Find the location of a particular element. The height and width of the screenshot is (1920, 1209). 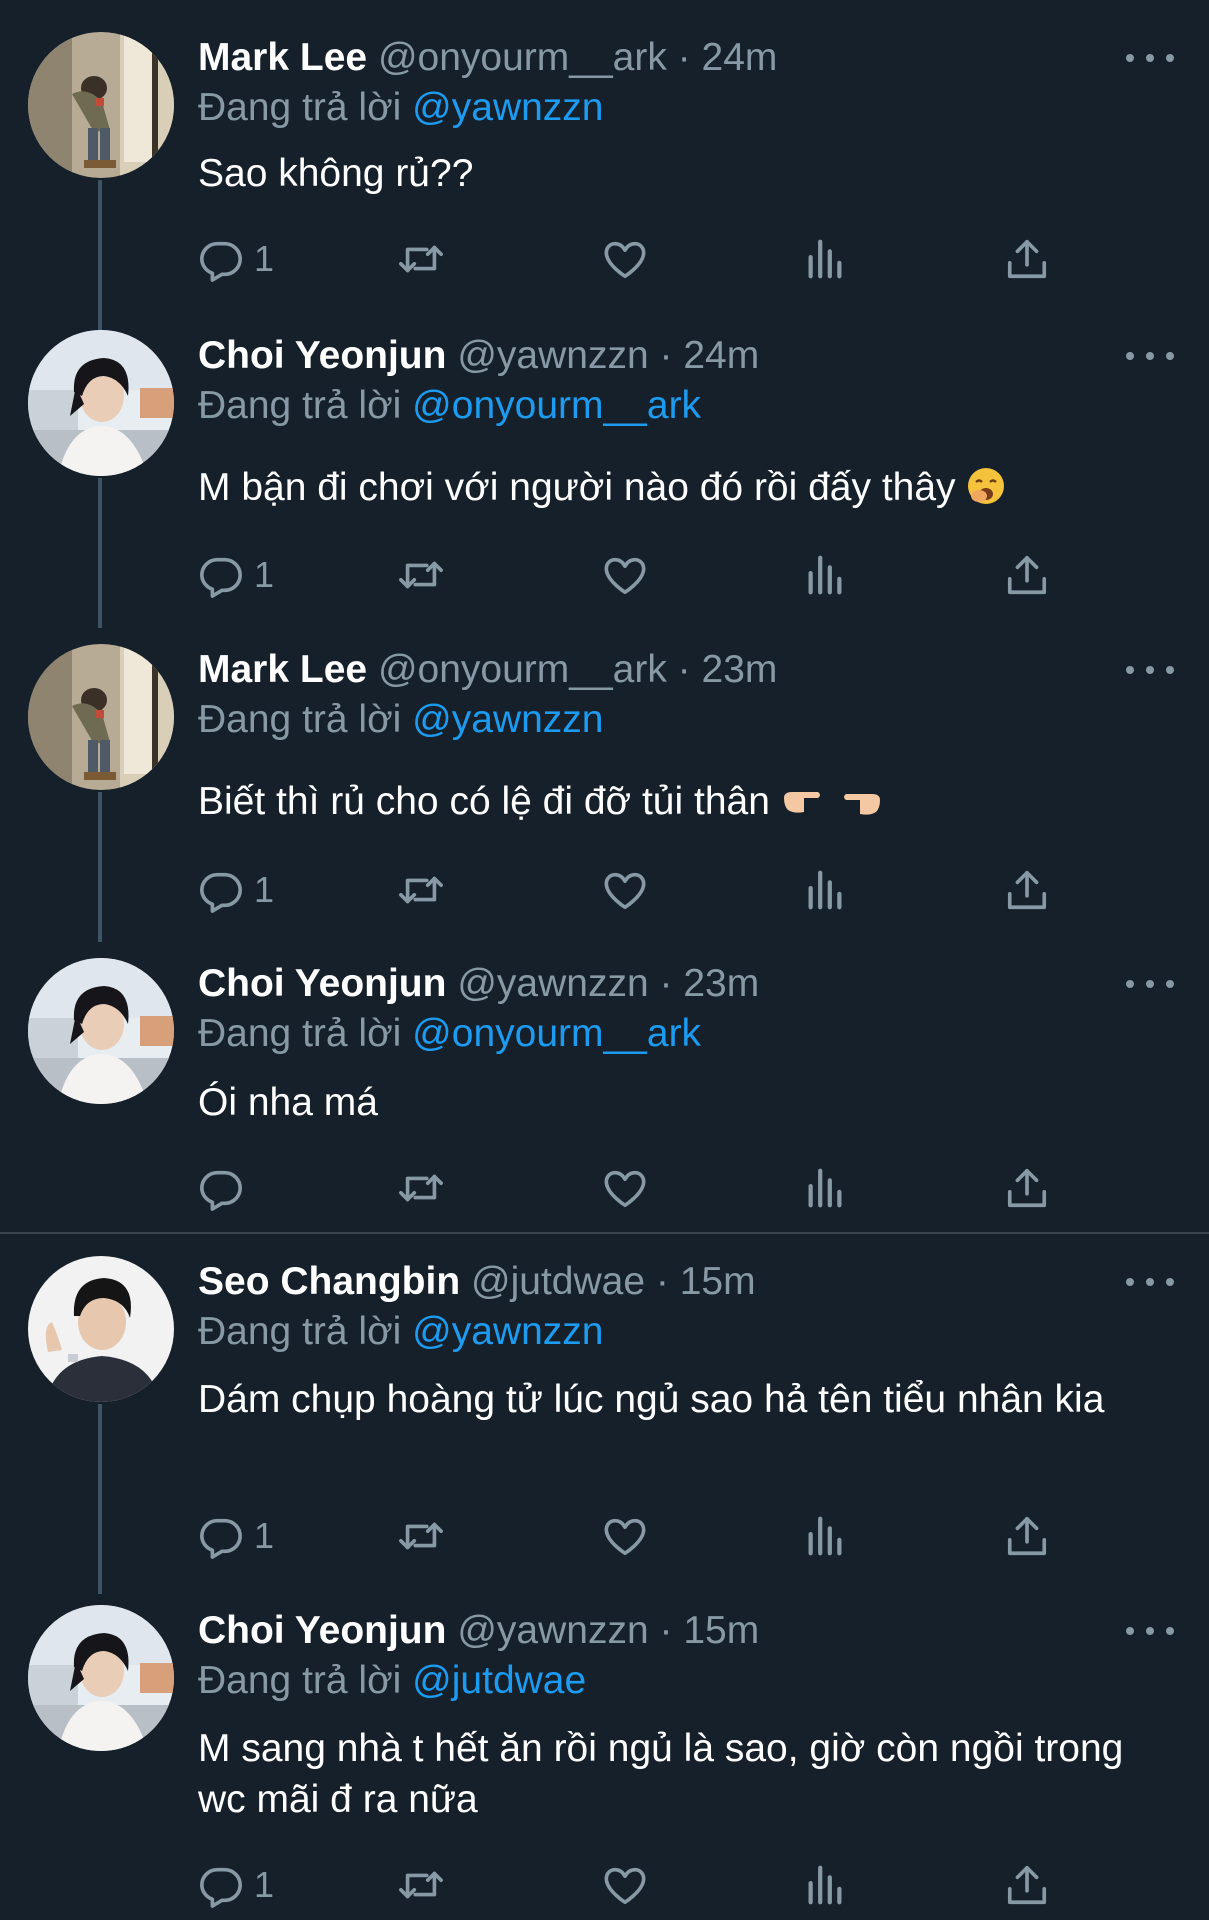

tweet-text-content: Biết thì rủ cho có lệ đi đỡ tủi thân is located at coordinates (484, 801).